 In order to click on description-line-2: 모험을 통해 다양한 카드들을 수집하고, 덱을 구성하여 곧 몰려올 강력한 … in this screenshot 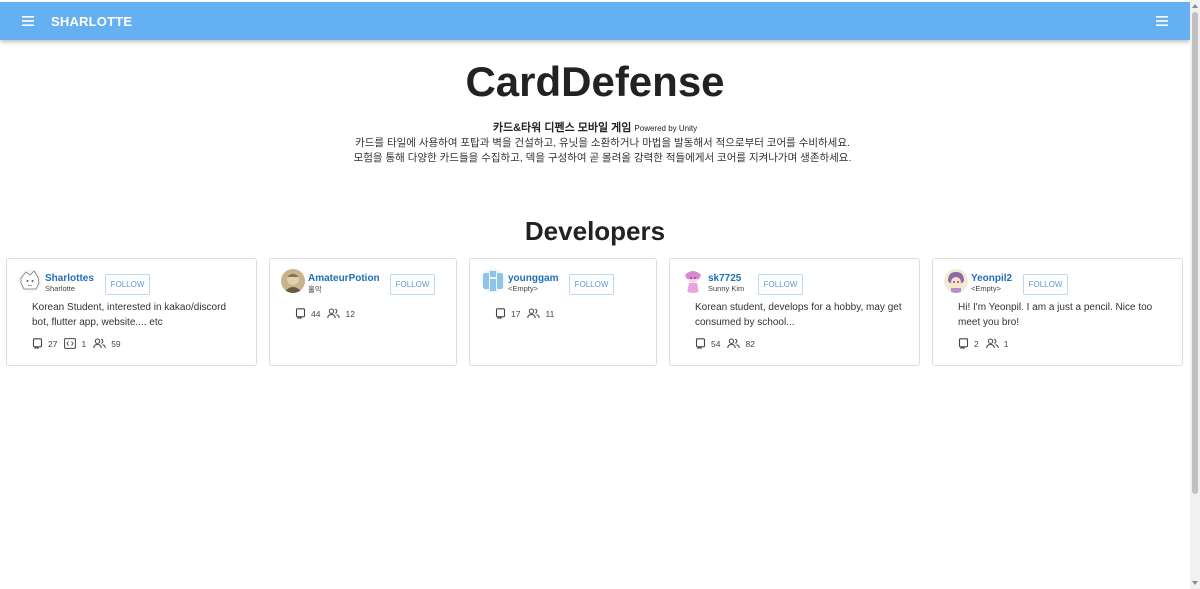, I will do `click(602, 158)`.